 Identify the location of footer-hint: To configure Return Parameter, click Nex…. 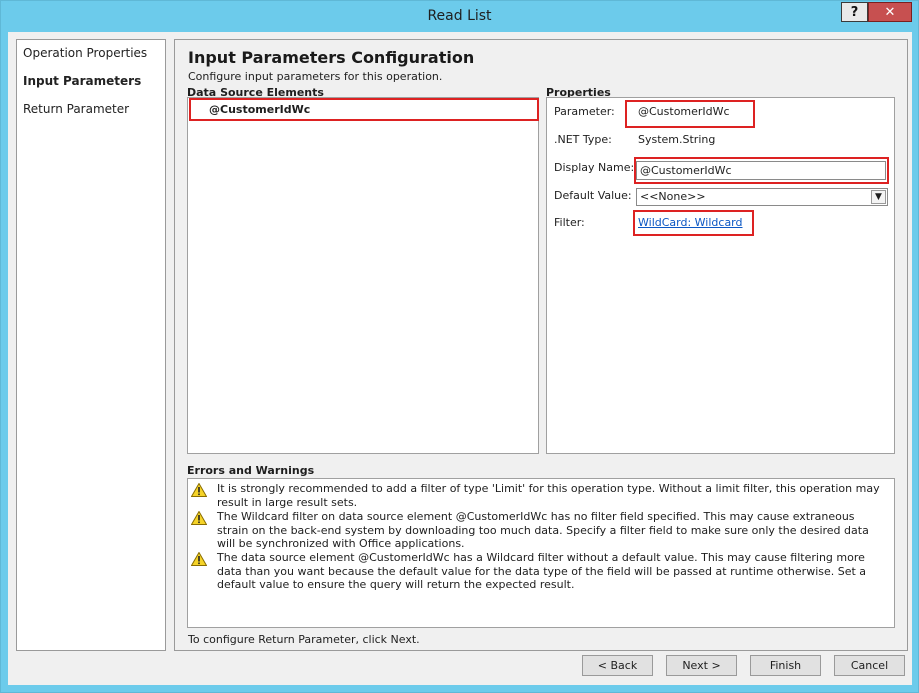
(304, 639).